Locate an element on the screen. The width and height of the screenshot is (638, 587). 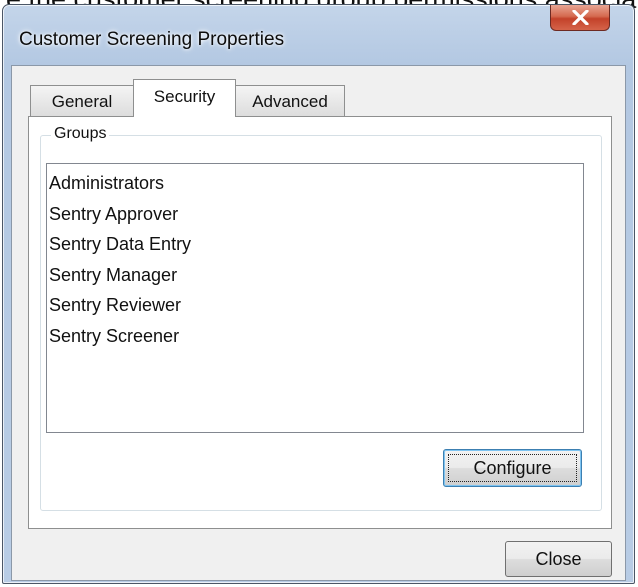
configure-button: Configure is located at coordinates (512, 468).